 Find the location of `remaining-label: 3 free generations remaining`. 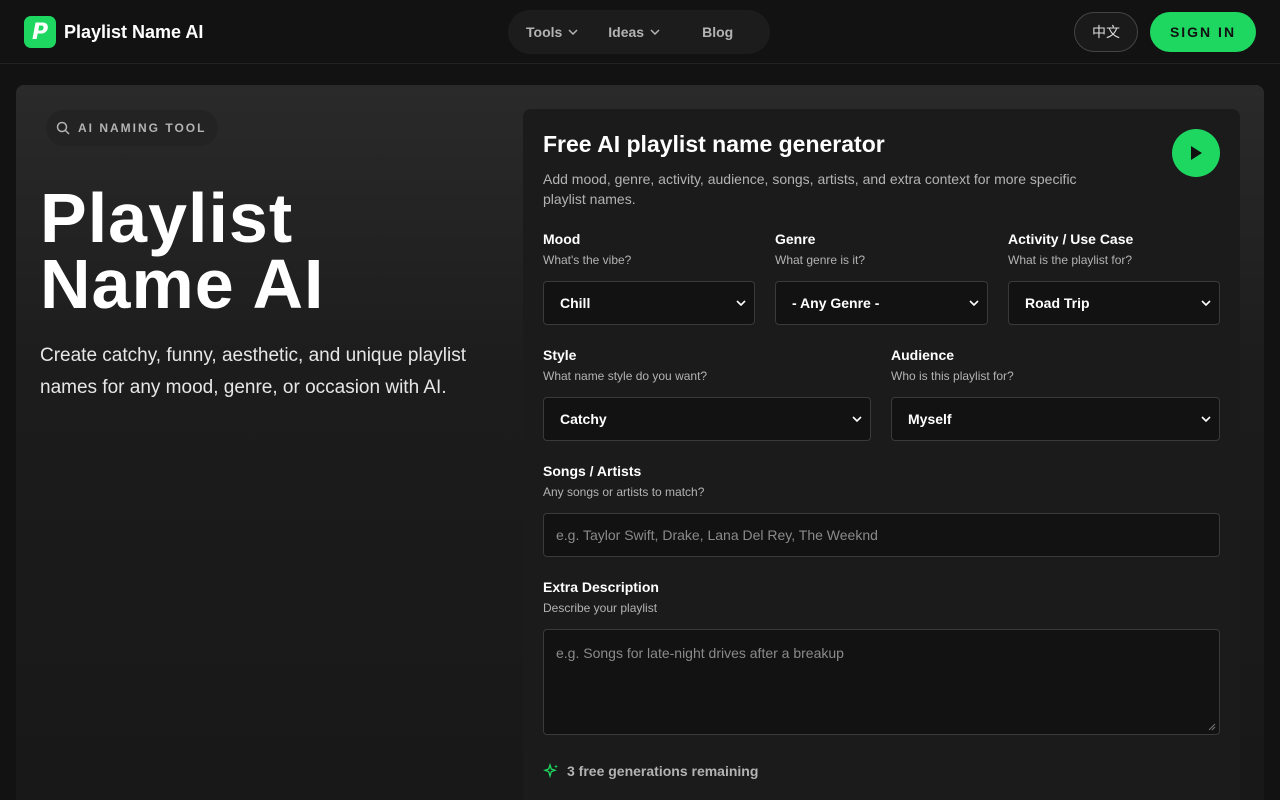

remaining-label: 3 free generations remaining is located at coordinates (663, 771).